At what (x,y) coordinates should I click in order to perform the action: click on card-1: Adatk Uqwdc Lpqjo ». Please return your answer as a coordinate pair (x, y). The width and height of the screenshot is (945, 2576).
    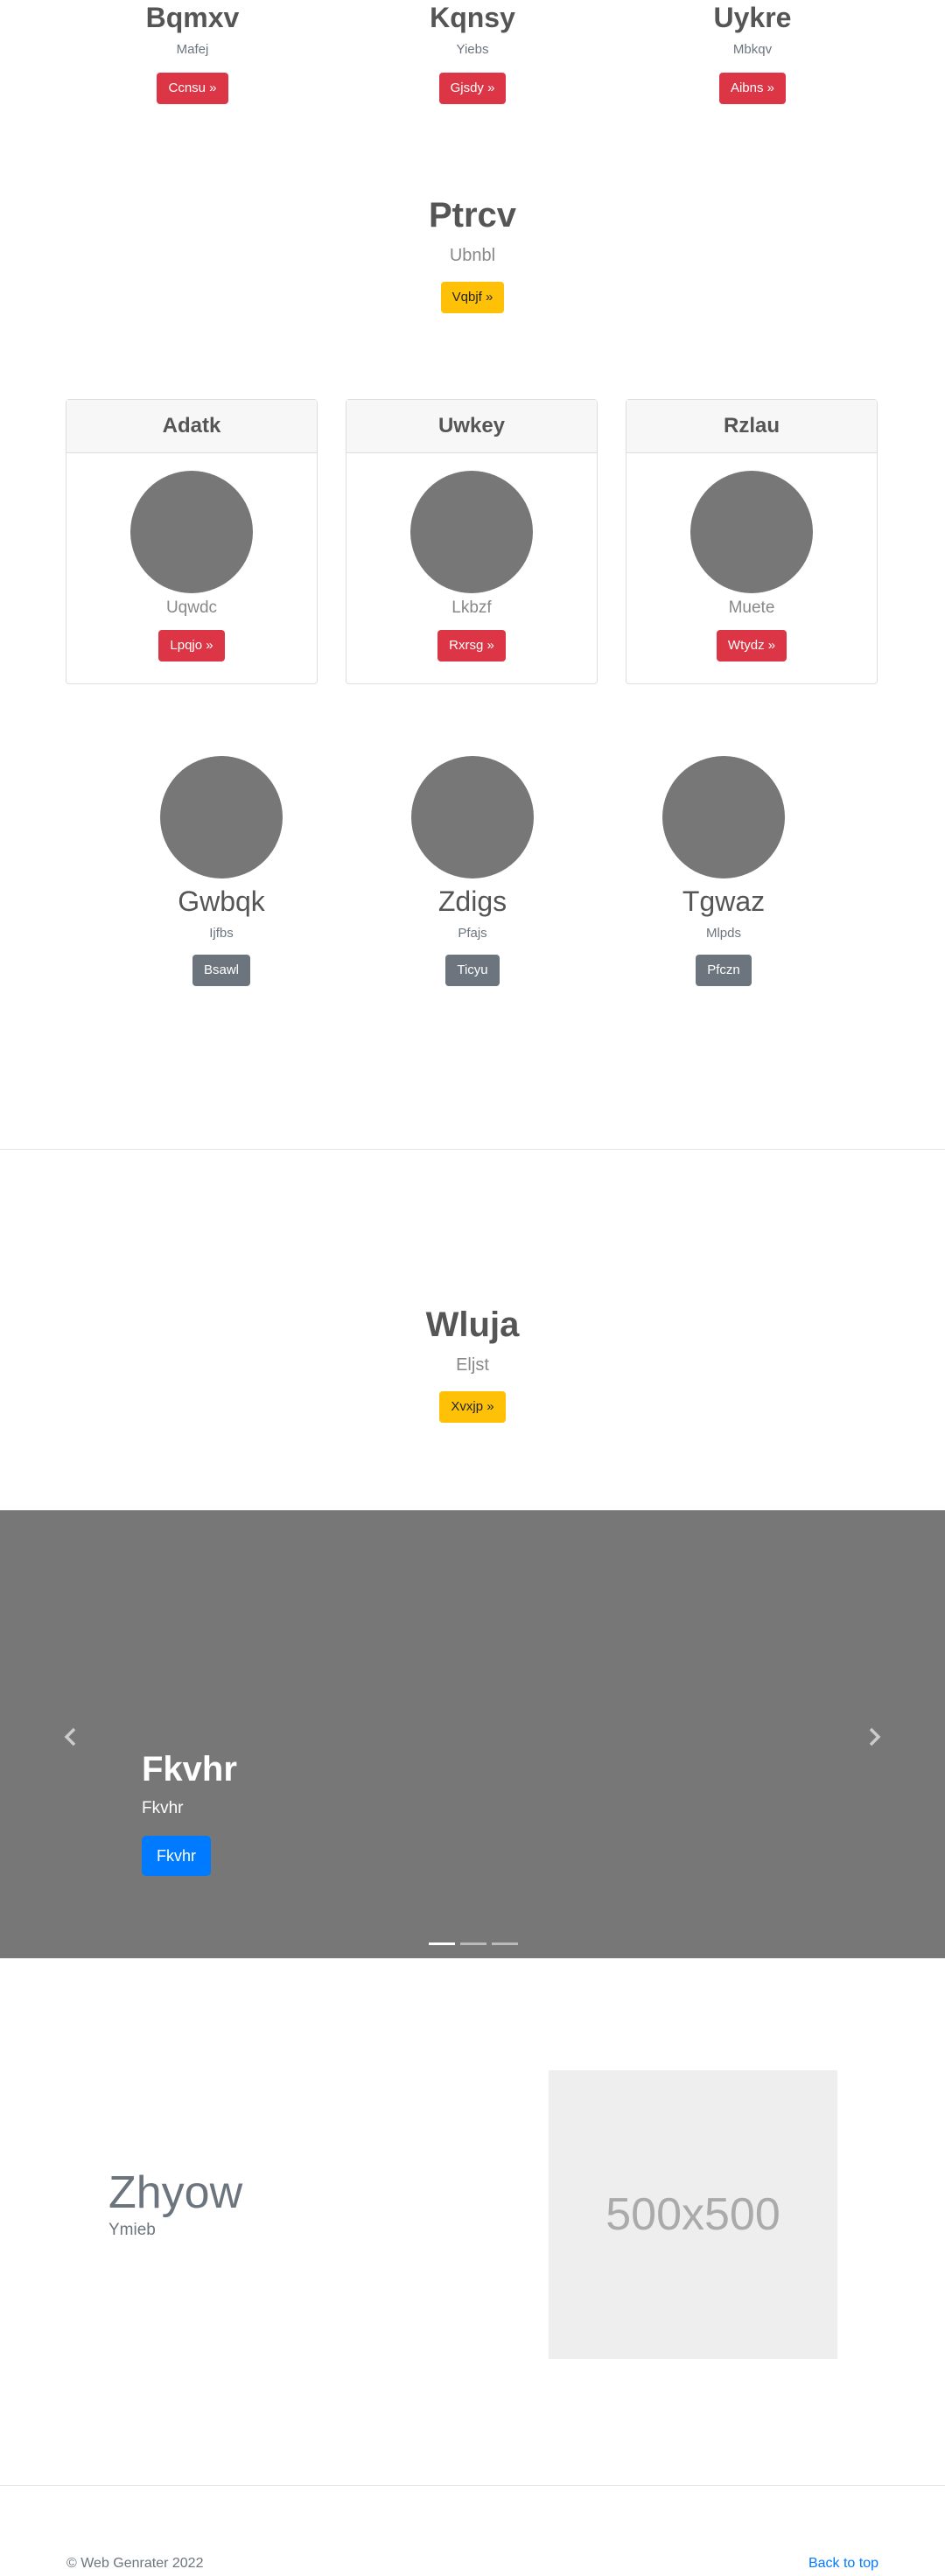
    Looking at the image, I should click on (192, 541).